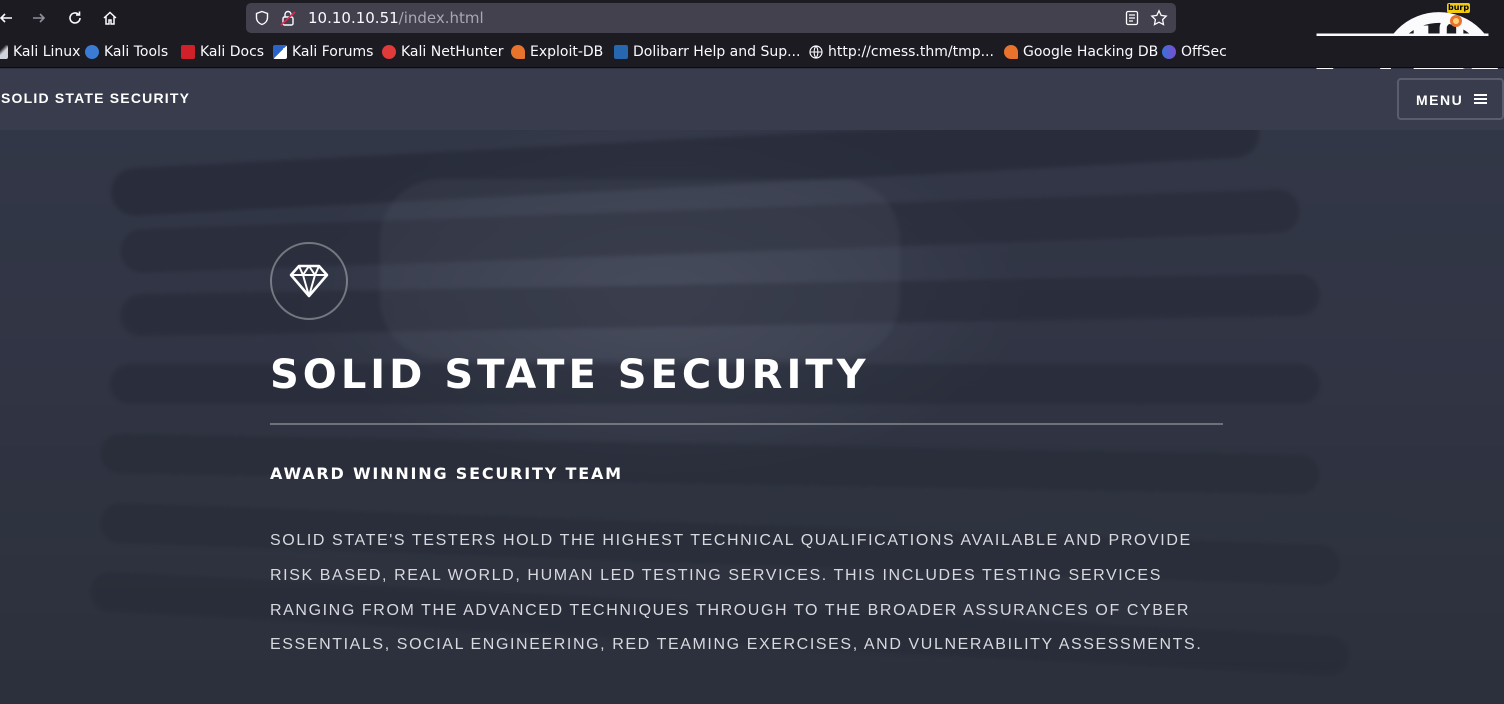 This screenshot has height=704, width=1504. I want to click on burp-extension-button: burp, so click(1459, 16).